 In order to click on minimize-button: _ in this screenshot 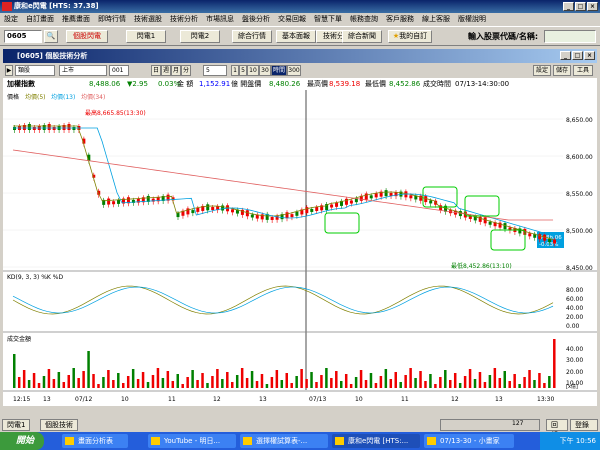, I will do `click(568, 6)`.